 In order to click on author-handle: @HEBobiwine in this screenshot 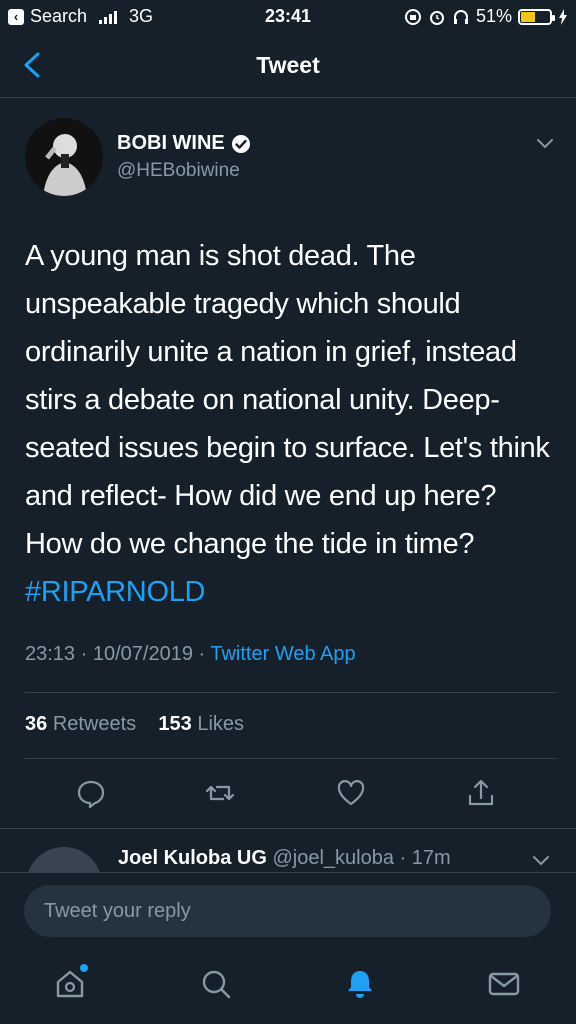, I will do `click(178, 171)`.